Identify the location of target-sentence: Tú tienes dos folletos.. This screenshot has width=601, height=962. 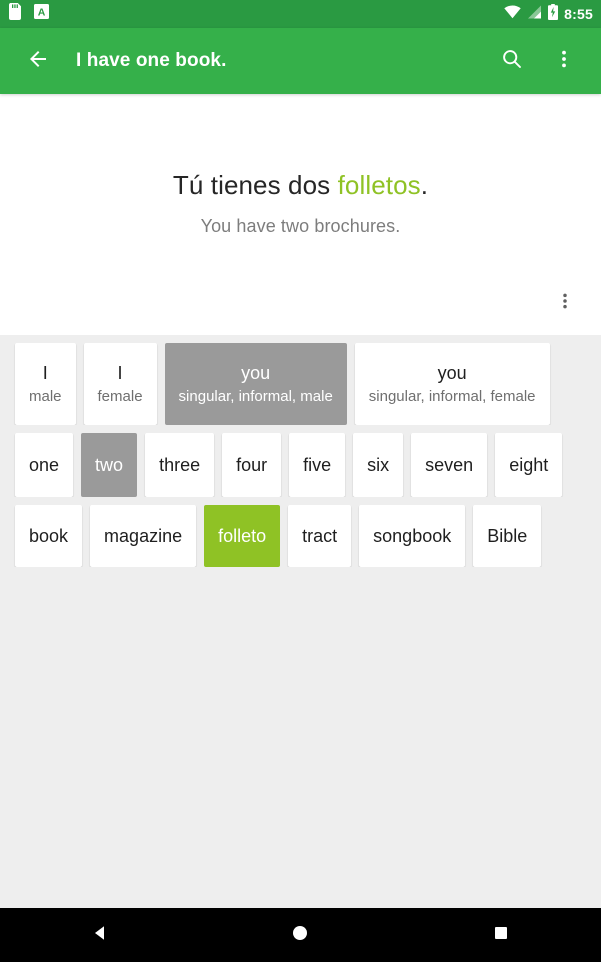
(300, 185).